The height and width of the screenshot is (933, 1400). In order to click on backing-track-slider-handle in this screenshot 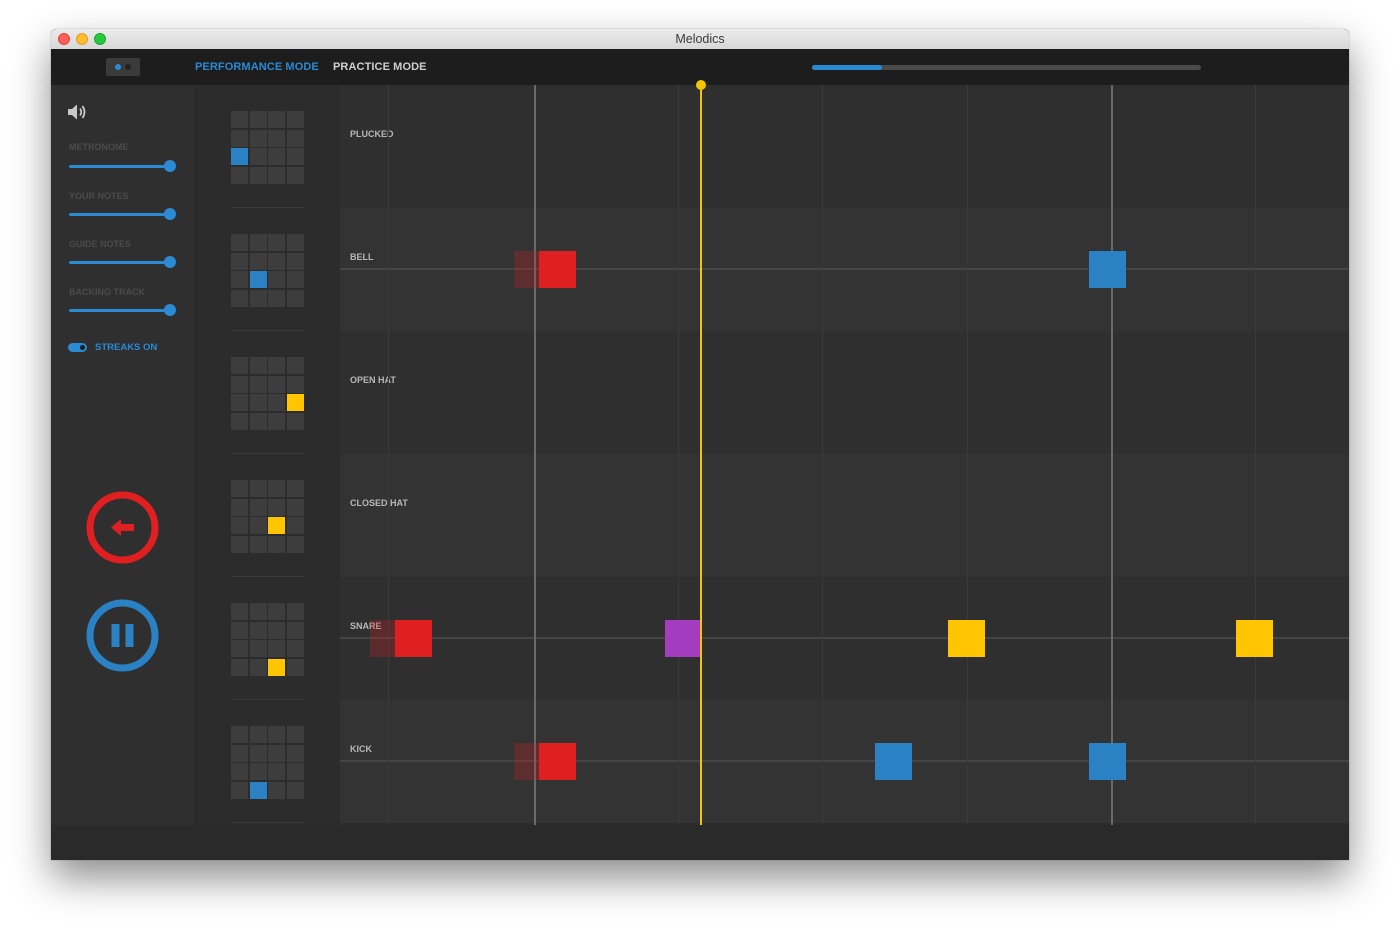, I will do `click(170, 310)`.